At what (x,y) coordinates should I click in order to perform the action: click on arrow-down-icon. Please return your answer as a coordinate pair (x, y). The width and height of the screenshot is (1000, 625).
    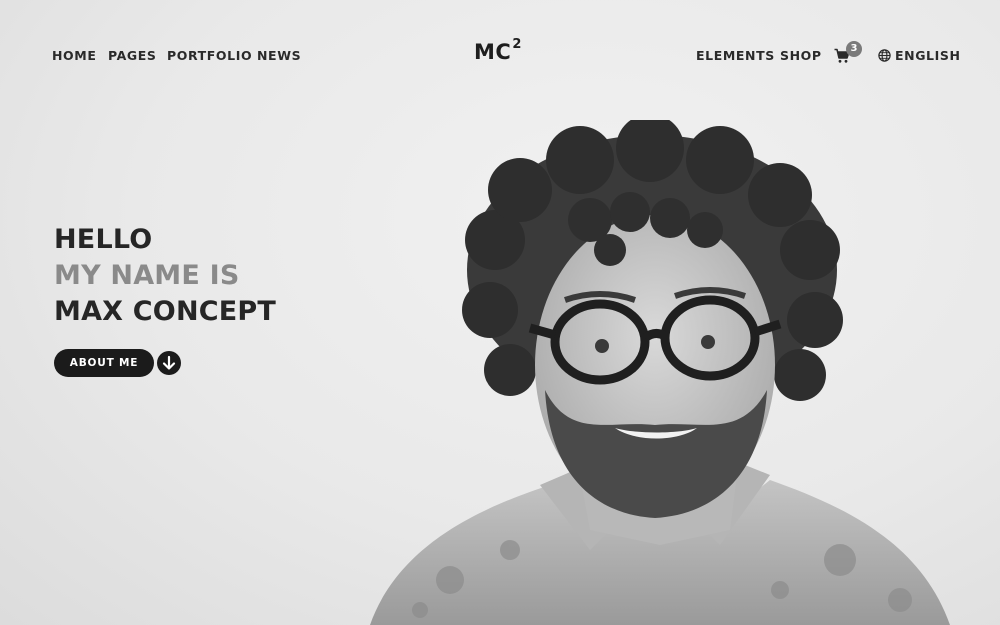
    Looking at the image, I should click on (169, 362).